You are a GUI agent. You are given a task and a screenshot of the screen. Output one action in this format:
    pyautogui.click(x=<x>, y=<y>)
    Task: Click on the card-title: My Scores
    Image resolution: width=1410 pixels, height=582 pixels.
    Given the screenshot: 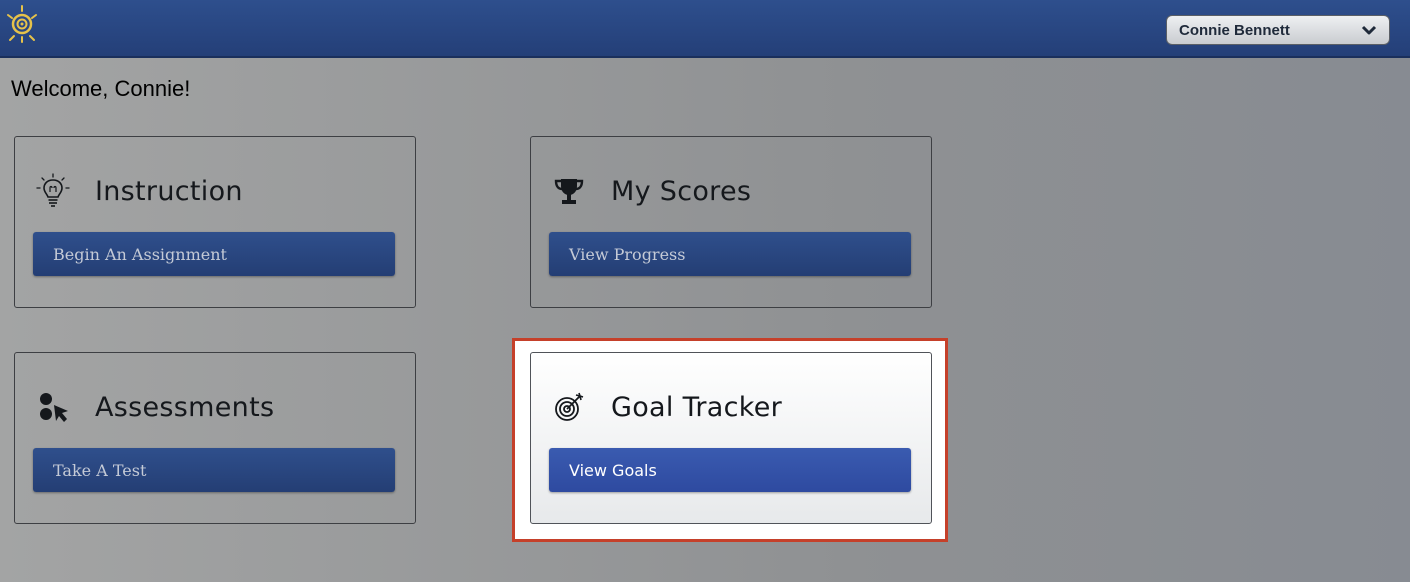 What is the action you would take?
    pyautogui.click(x=681, y=191)
    